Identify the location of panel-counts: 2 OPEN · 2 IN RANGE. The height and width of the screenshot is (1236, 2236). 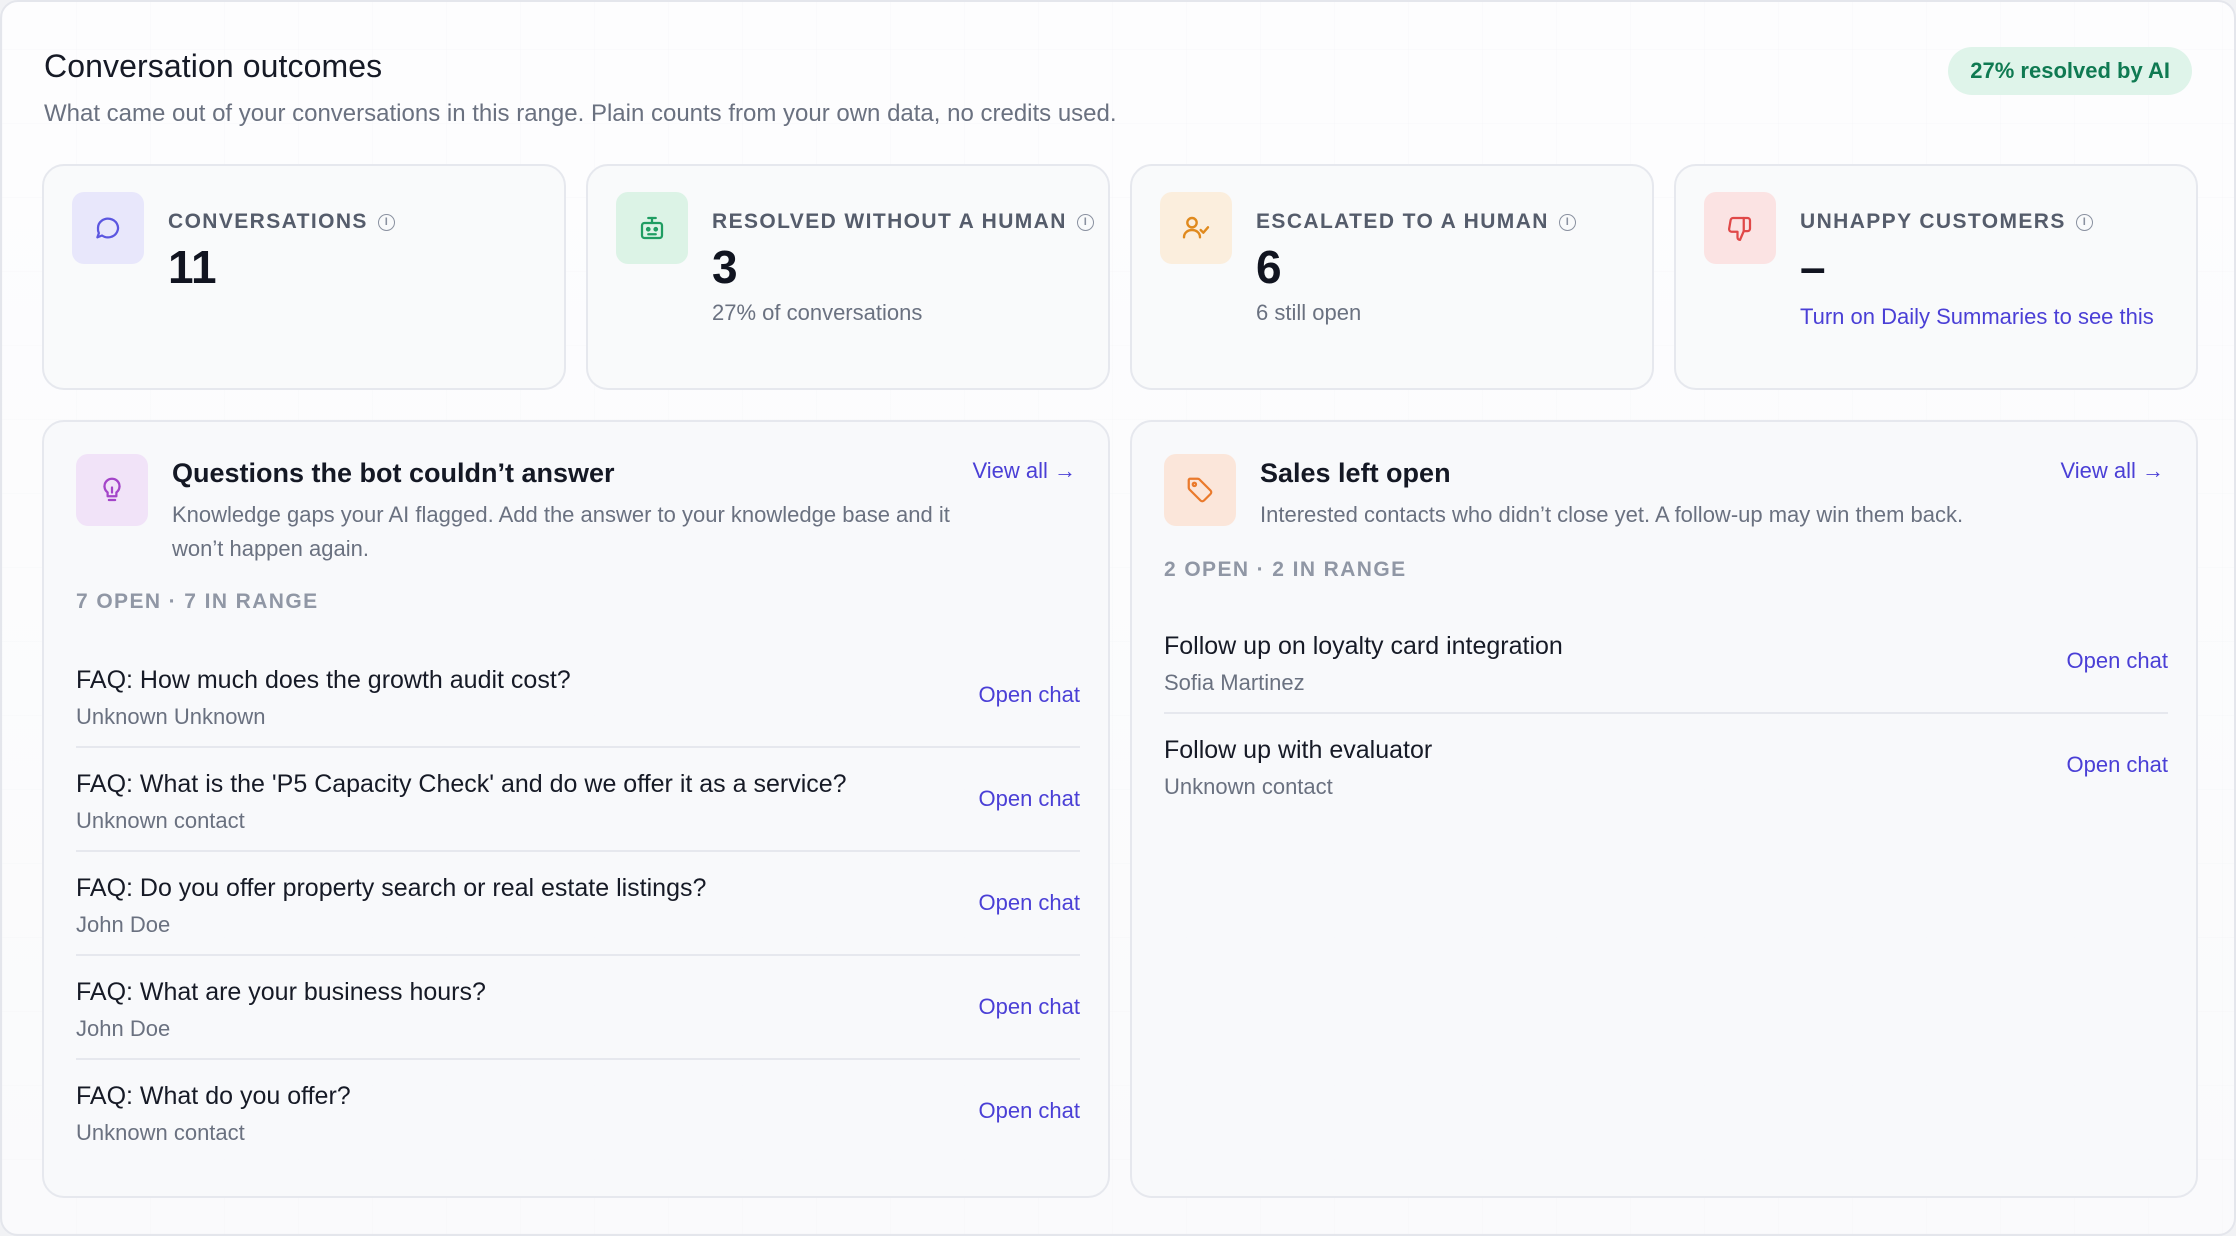
(1285, 569).